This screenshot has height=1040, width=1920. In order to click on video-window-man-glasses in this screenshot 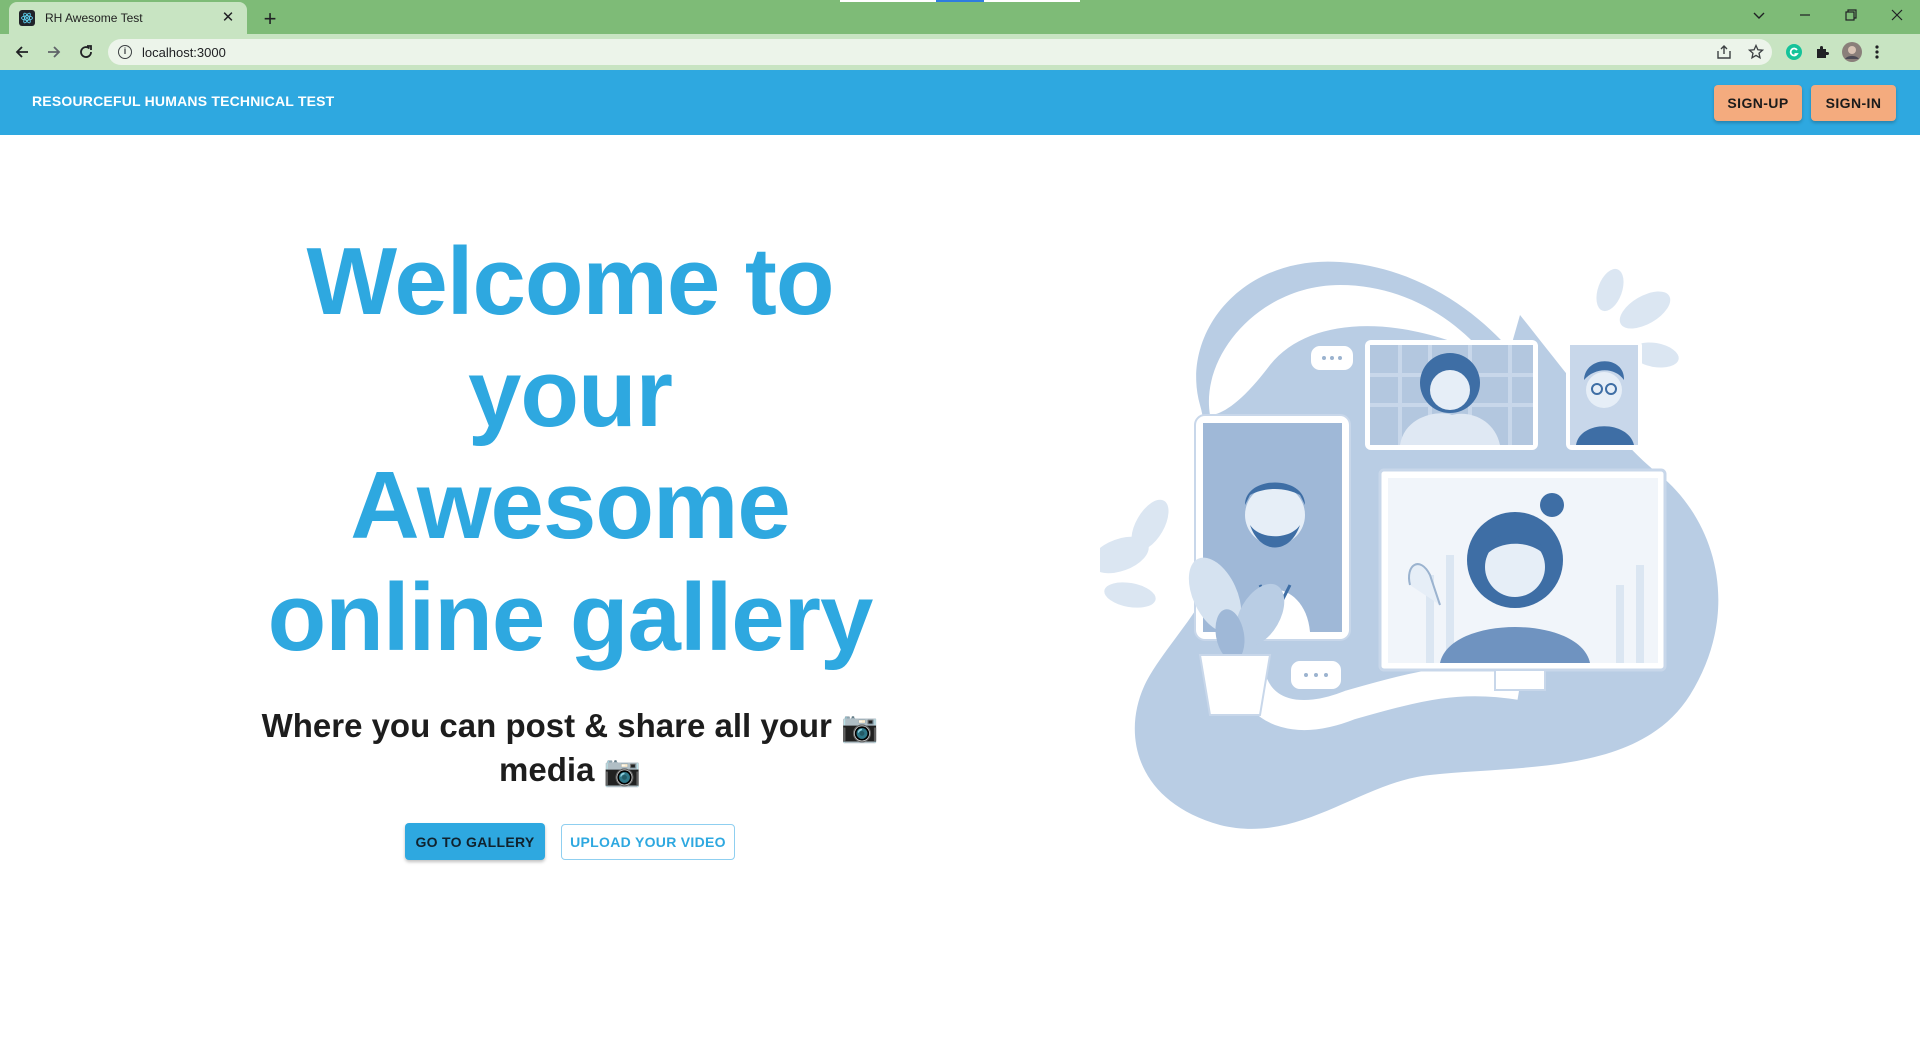, I will do `click(1604, 395)`.